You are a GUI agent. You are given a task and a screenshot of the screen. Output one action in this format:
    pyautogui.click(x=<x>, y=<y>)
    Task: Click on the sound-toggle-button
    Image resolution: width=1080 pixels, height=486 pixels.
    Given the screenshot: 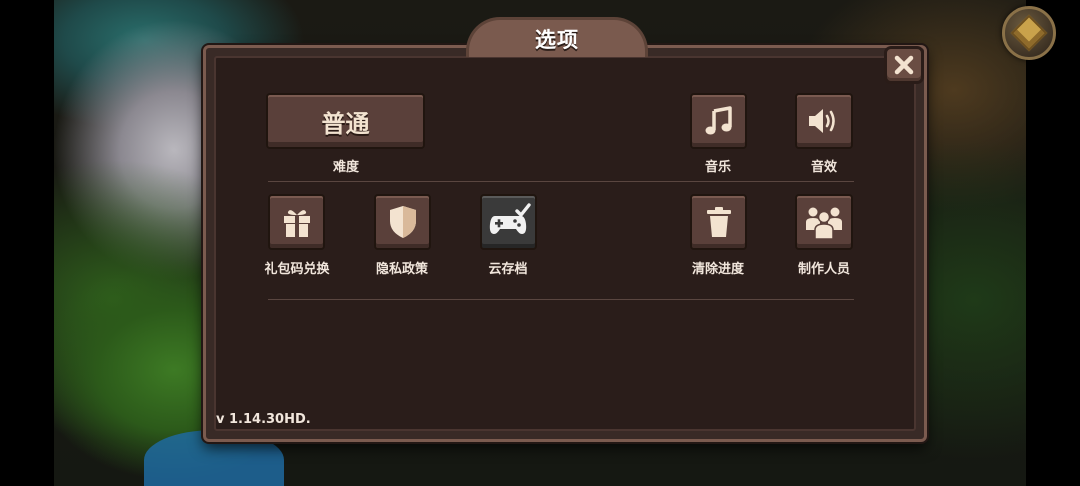 What is the action you would take?
    pyautogui.click(x=824, y=121)
    